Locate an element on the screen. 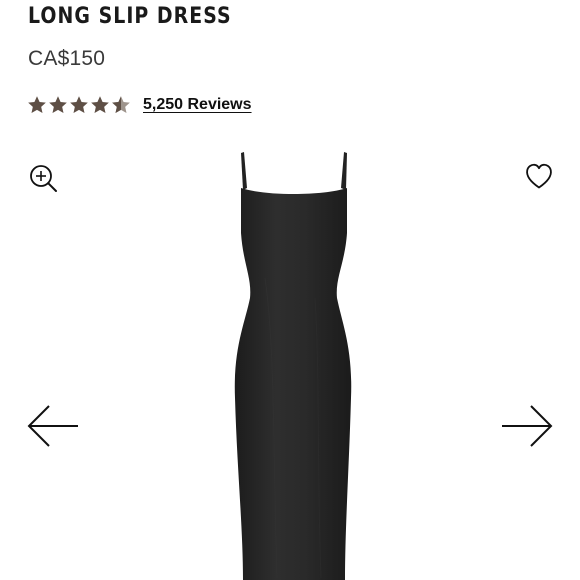  arrow-left-icon is located at coordinates (54, 426).